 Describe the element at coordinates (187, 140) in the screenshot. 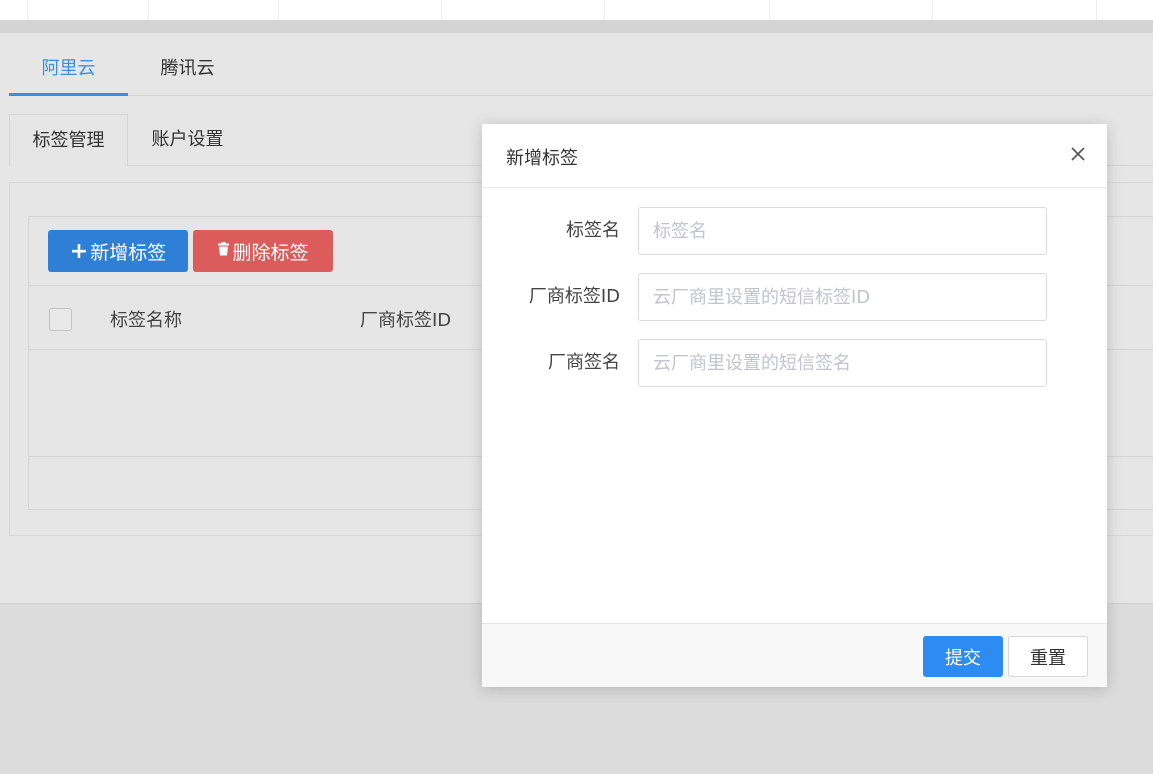

I see `tab-account-settings: 账户设置` at that location.